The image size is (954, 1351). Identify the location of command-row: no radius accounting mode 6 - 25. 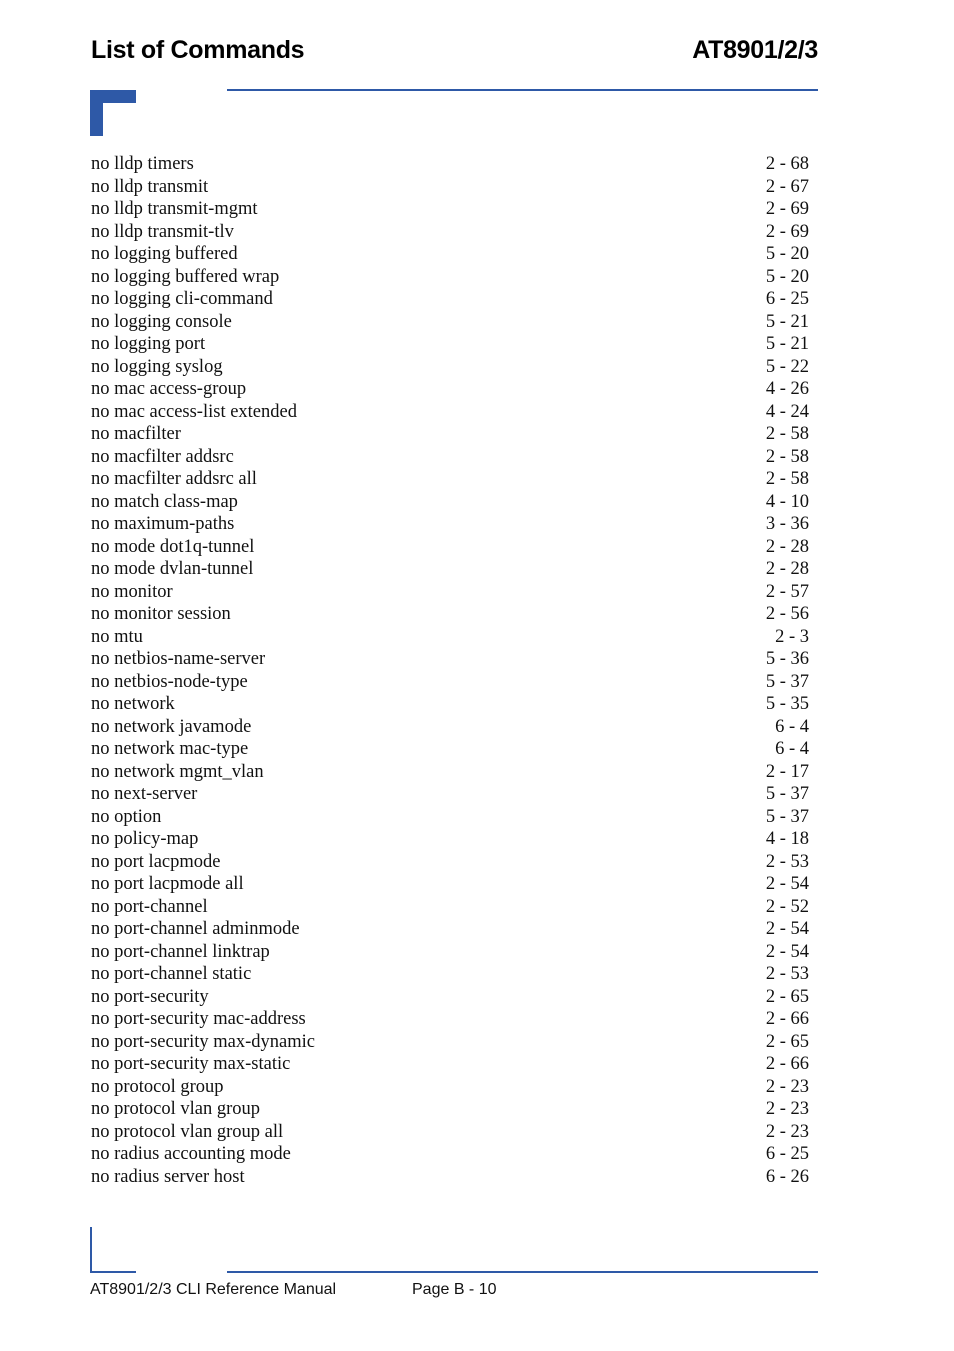
(450, 1154).